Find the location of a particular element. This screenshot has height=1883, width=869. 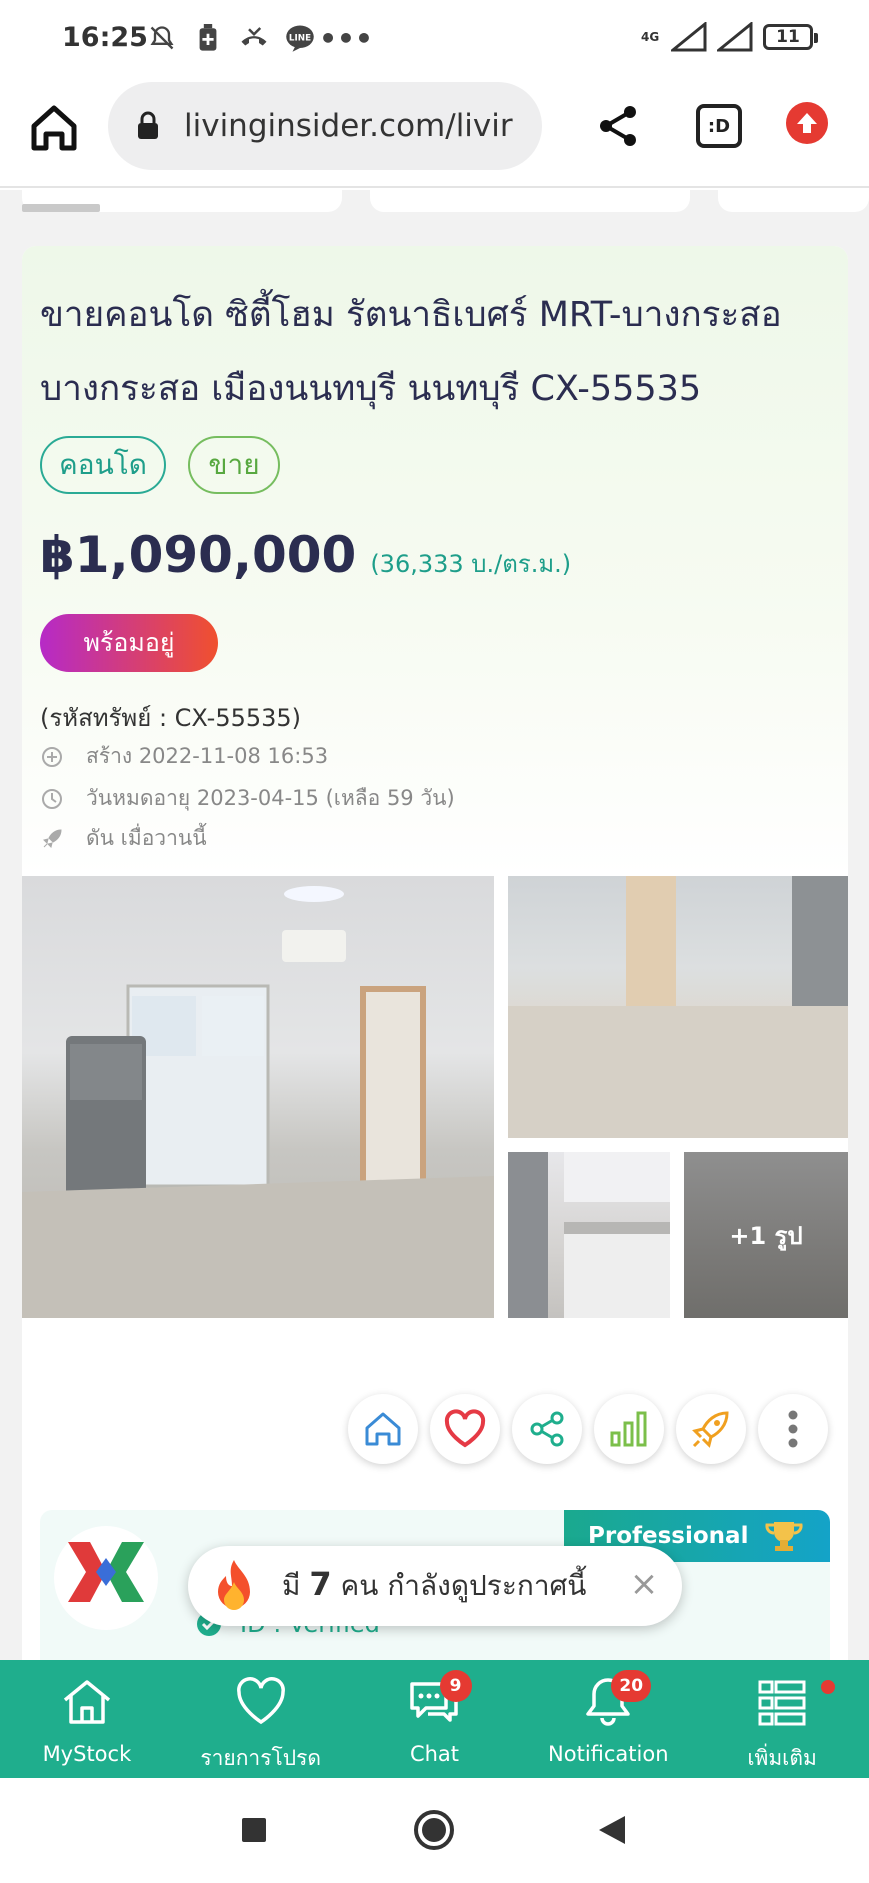

kitchen-photo-illustration is located at coordinates (589, 1235).